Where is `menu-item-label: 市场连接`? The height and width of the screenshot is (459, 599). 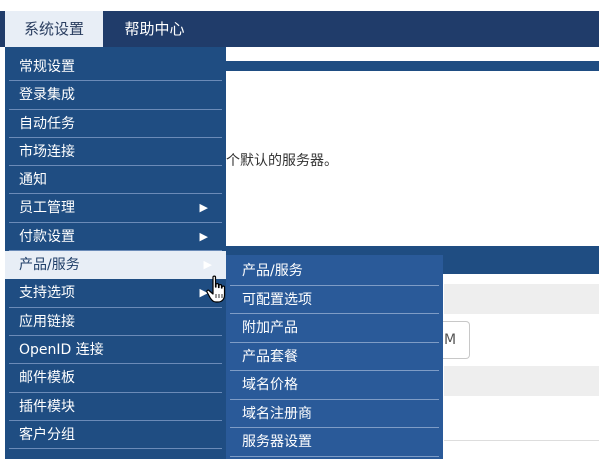 menu-item-label: 市场连接 is located at coordinates (47, 151).